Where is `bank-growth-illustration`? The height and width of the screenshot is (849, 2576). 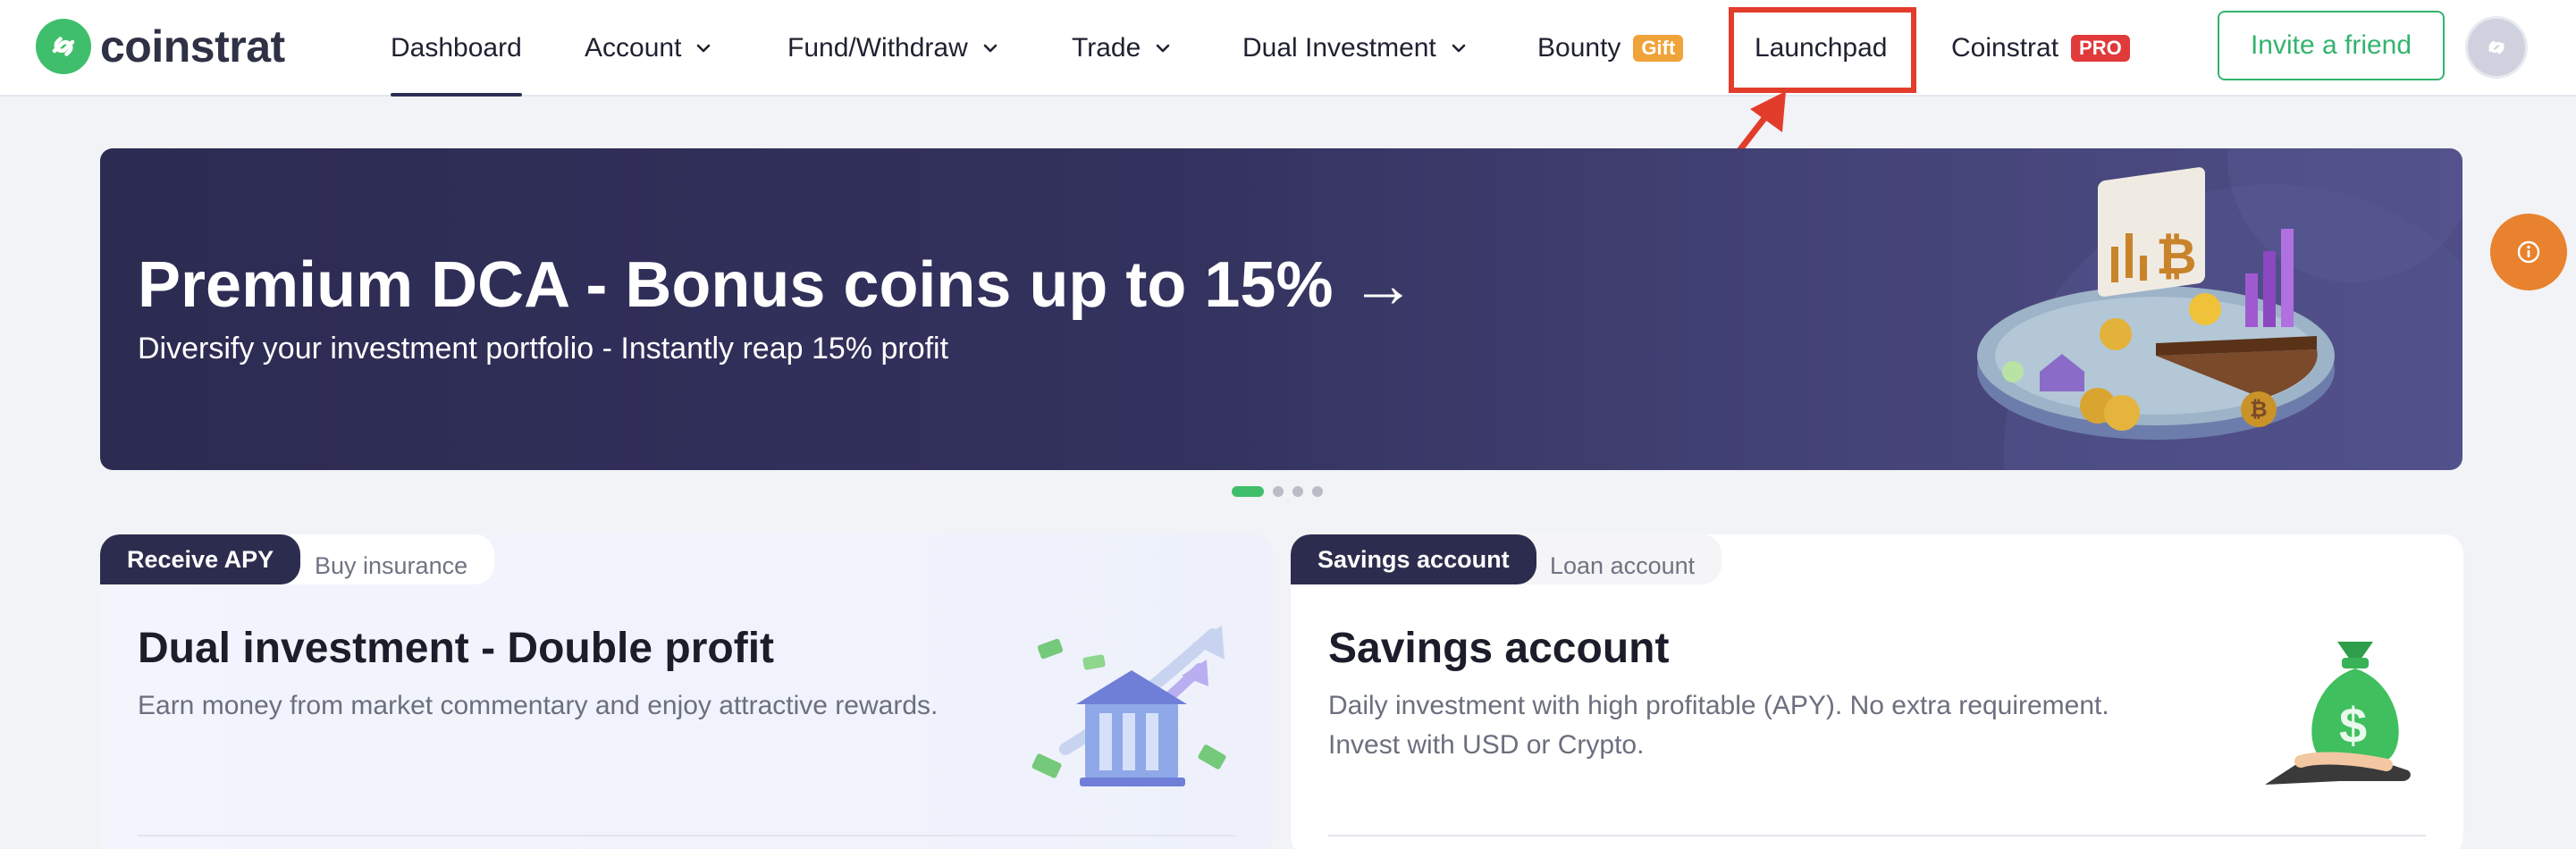
bank-growth-illustration is located at coordinates (1129, 706).